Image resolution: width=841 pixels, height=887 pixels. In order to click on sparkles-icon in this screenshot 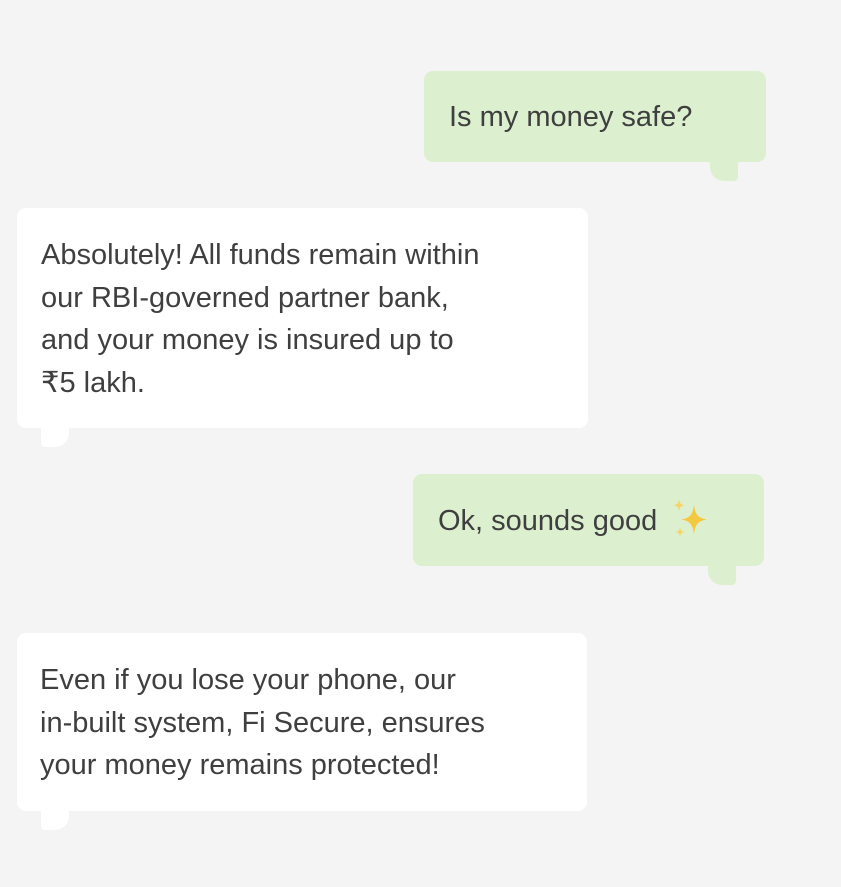, I will do `click(689, 519)`.